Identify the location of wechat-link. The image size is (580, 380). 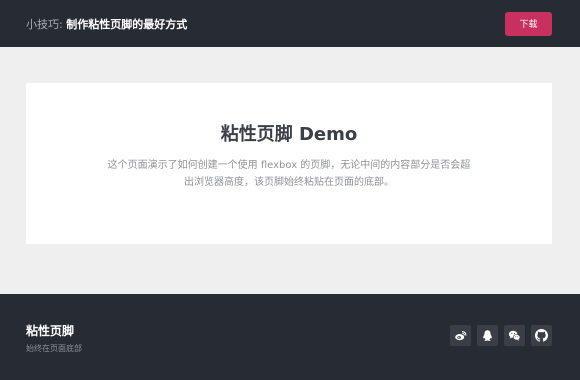
(514, 335).